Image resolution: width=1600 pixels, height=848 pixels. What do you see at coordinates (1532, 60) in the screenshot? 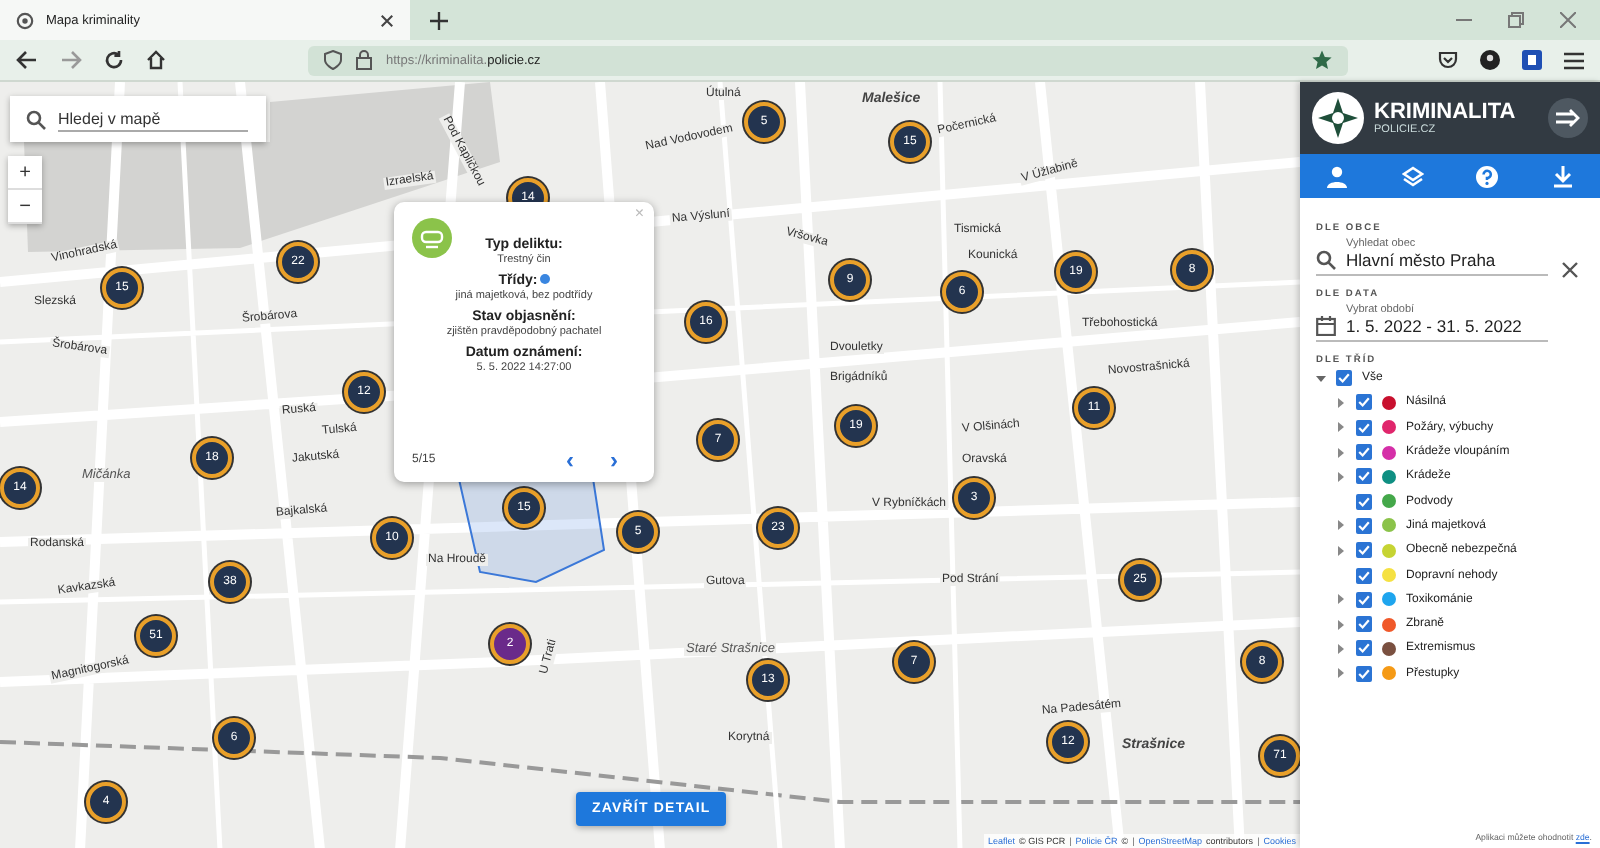
I see `extension-icon` at bounding box center [1532, 60].